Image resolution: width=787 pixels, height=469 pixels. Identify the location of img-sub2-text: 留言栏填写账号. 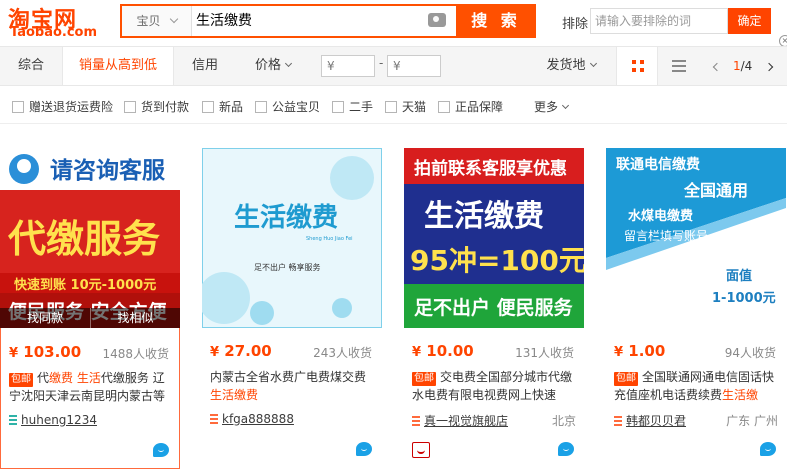
(666, 235).